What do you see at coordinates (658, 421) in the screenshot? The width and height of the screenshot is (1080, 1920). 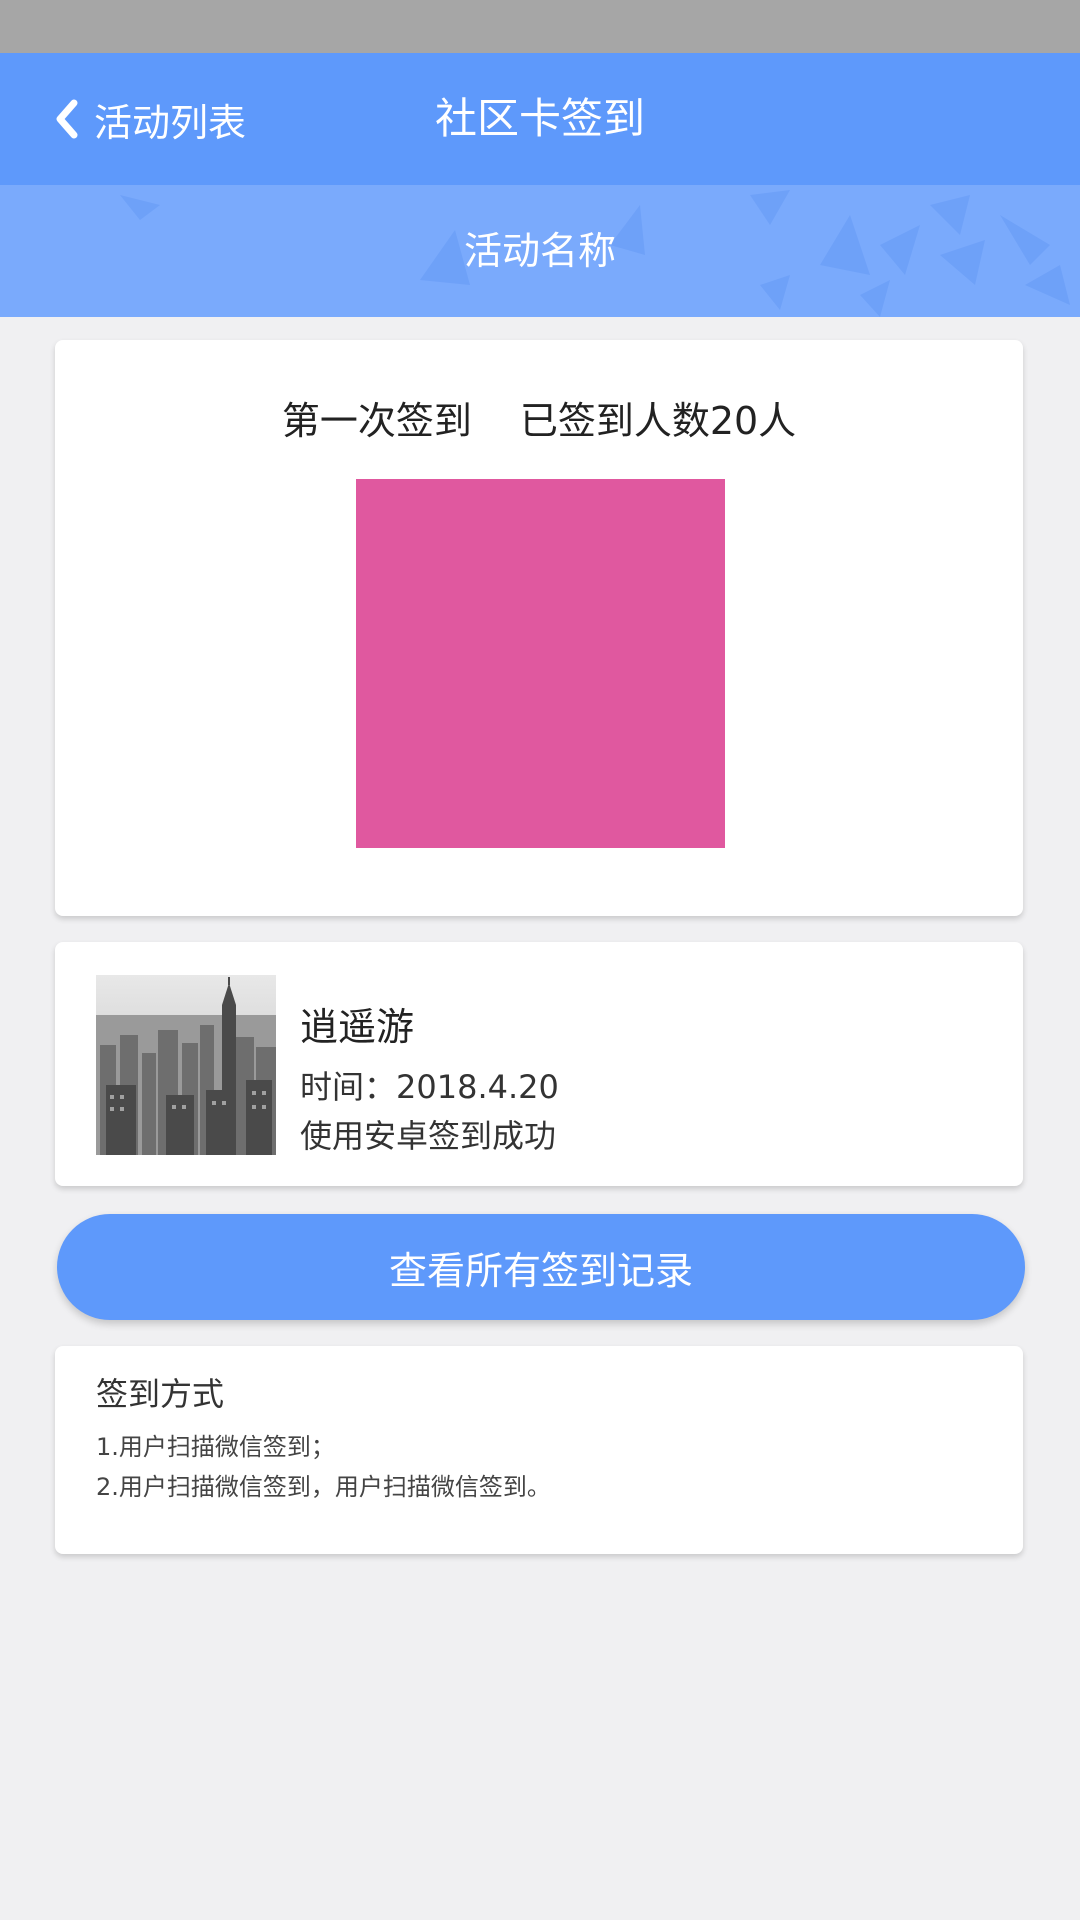 I see `signin-count-label: 已签到人数20人` at bounding box center [658, 421].